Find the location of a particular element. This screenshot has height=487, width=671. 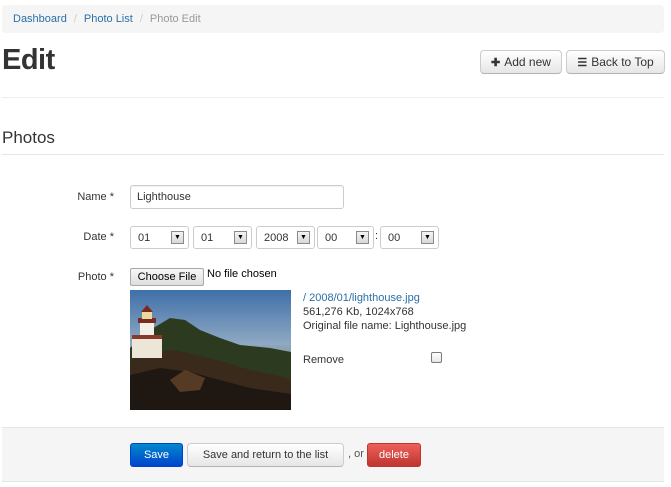

back-to-top-label: Back to Top is located at coordinates (622, 62).